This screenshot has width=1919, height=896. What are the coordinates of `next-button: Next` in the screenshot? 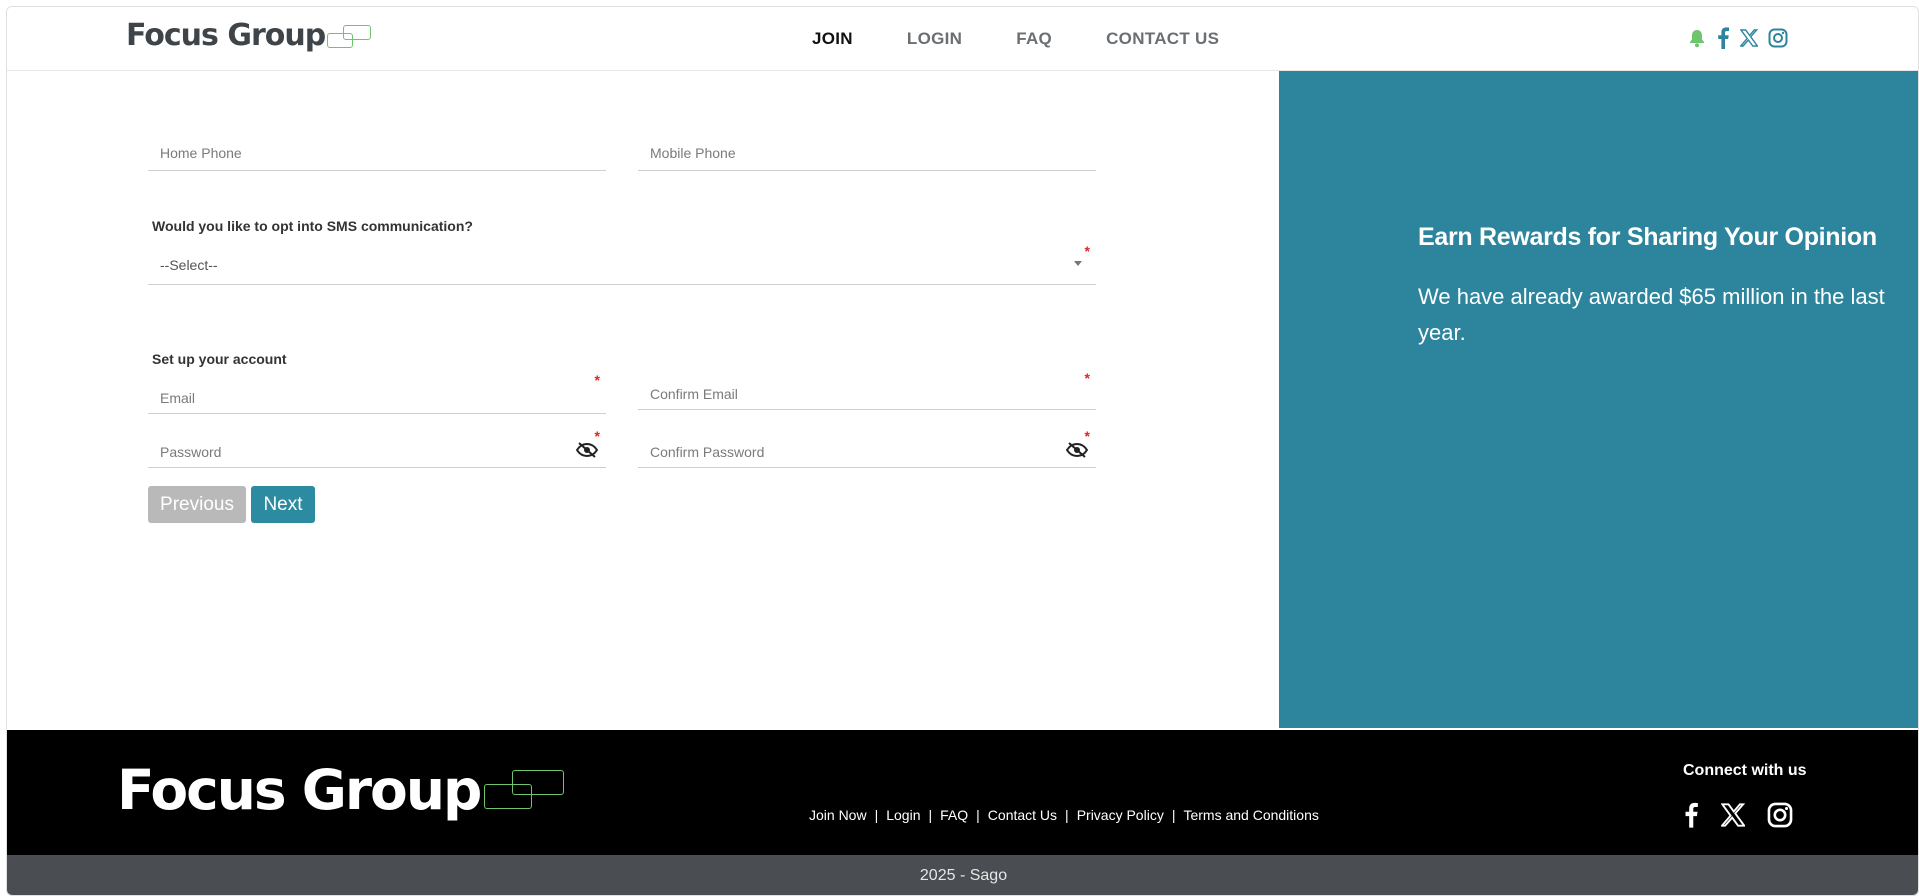 It's located at (283, 504).